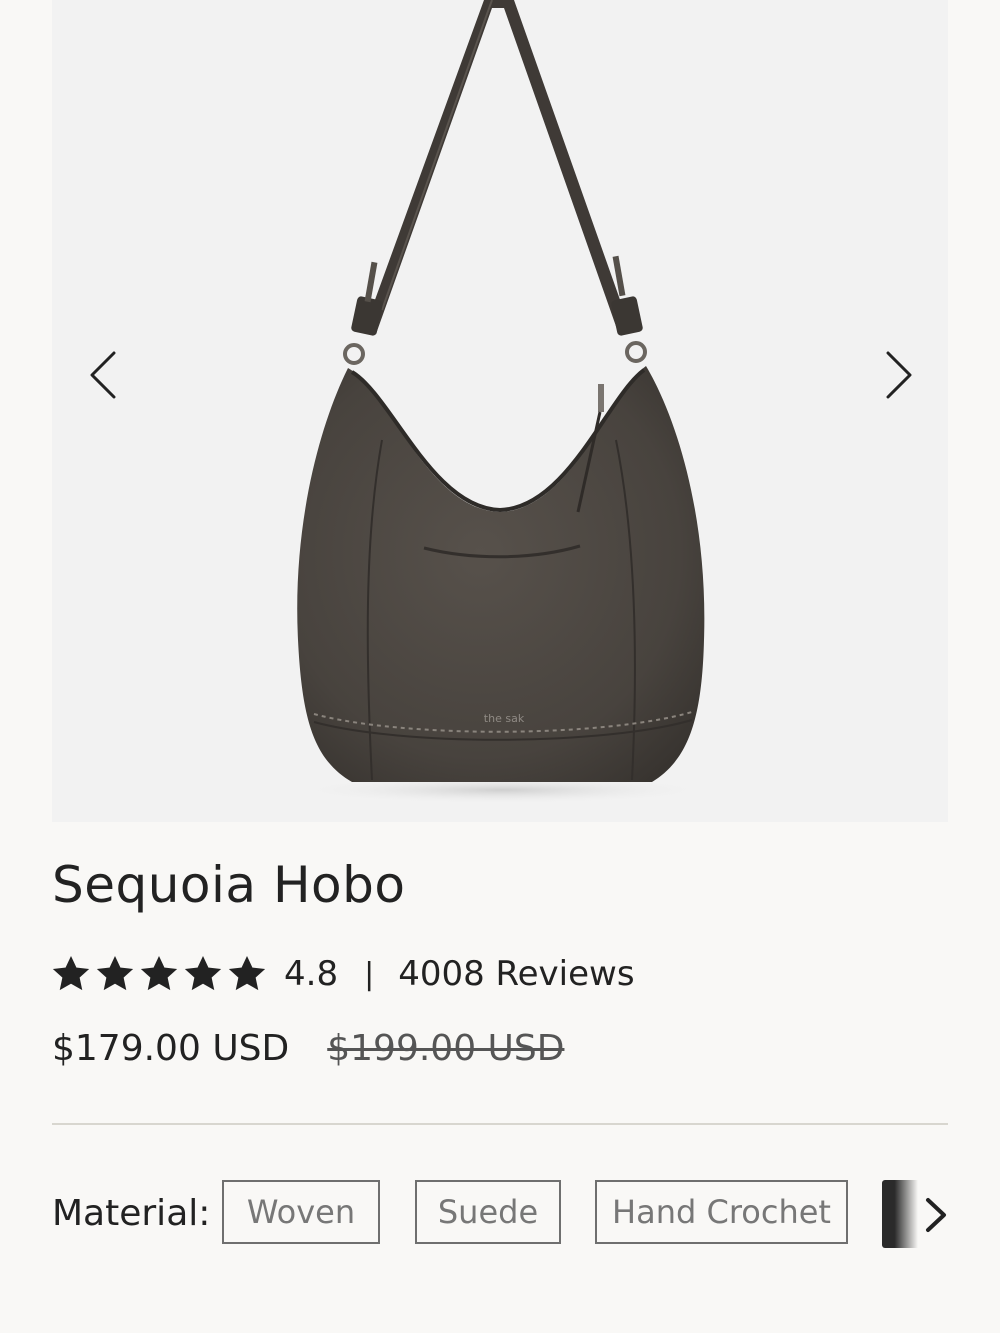  What do you see at coordinates (308, 1048) in the screenshot?
I see `price-row: $179.00 USD $199.00 USD` at bounding box center [308, 1048].